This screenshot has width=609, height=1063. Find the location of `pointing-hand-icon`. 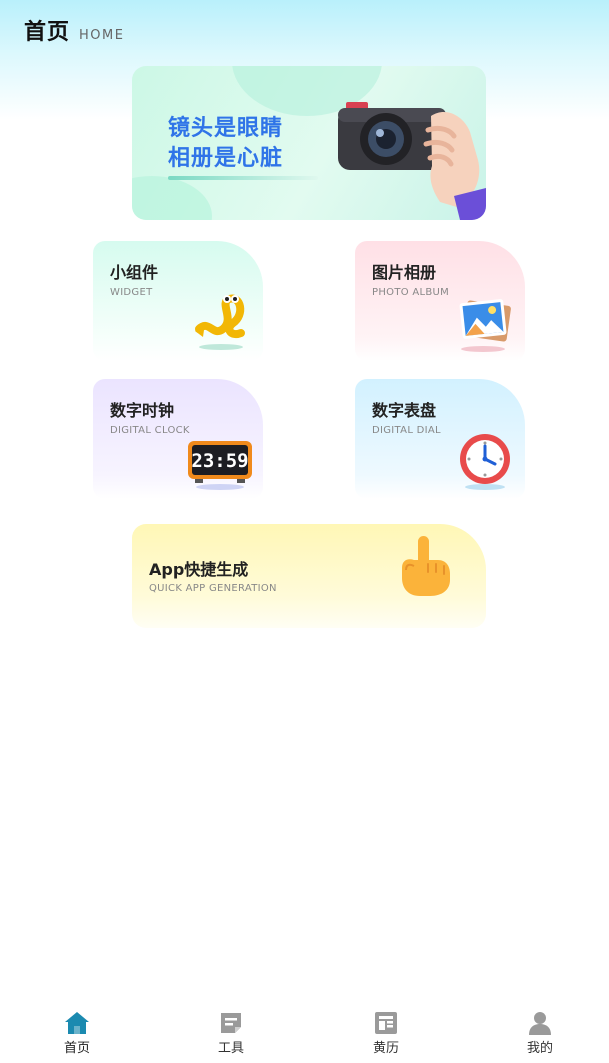

pointing-hand-icon is located at coordinates (426, 566).